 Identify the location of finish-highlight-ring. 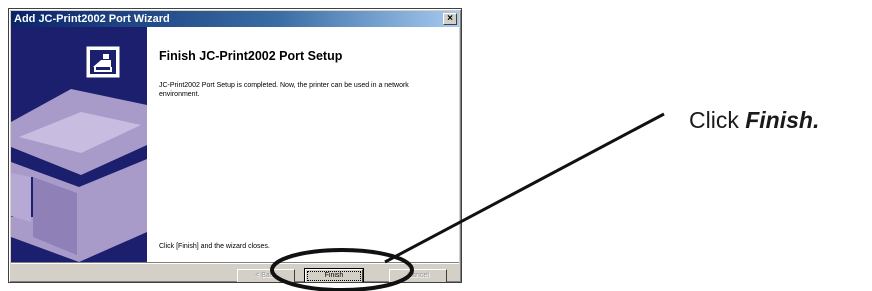
(342, 269).